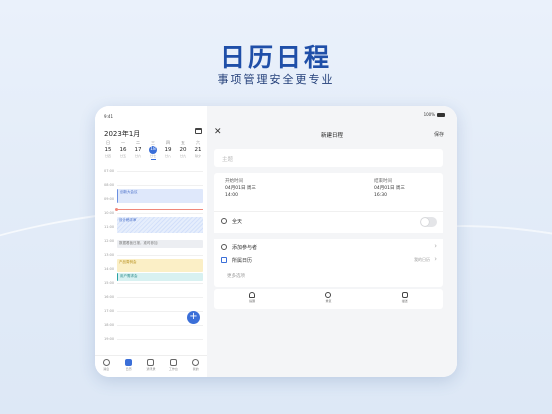  I want to click on hour-row: 18:00, so click(151, 325).